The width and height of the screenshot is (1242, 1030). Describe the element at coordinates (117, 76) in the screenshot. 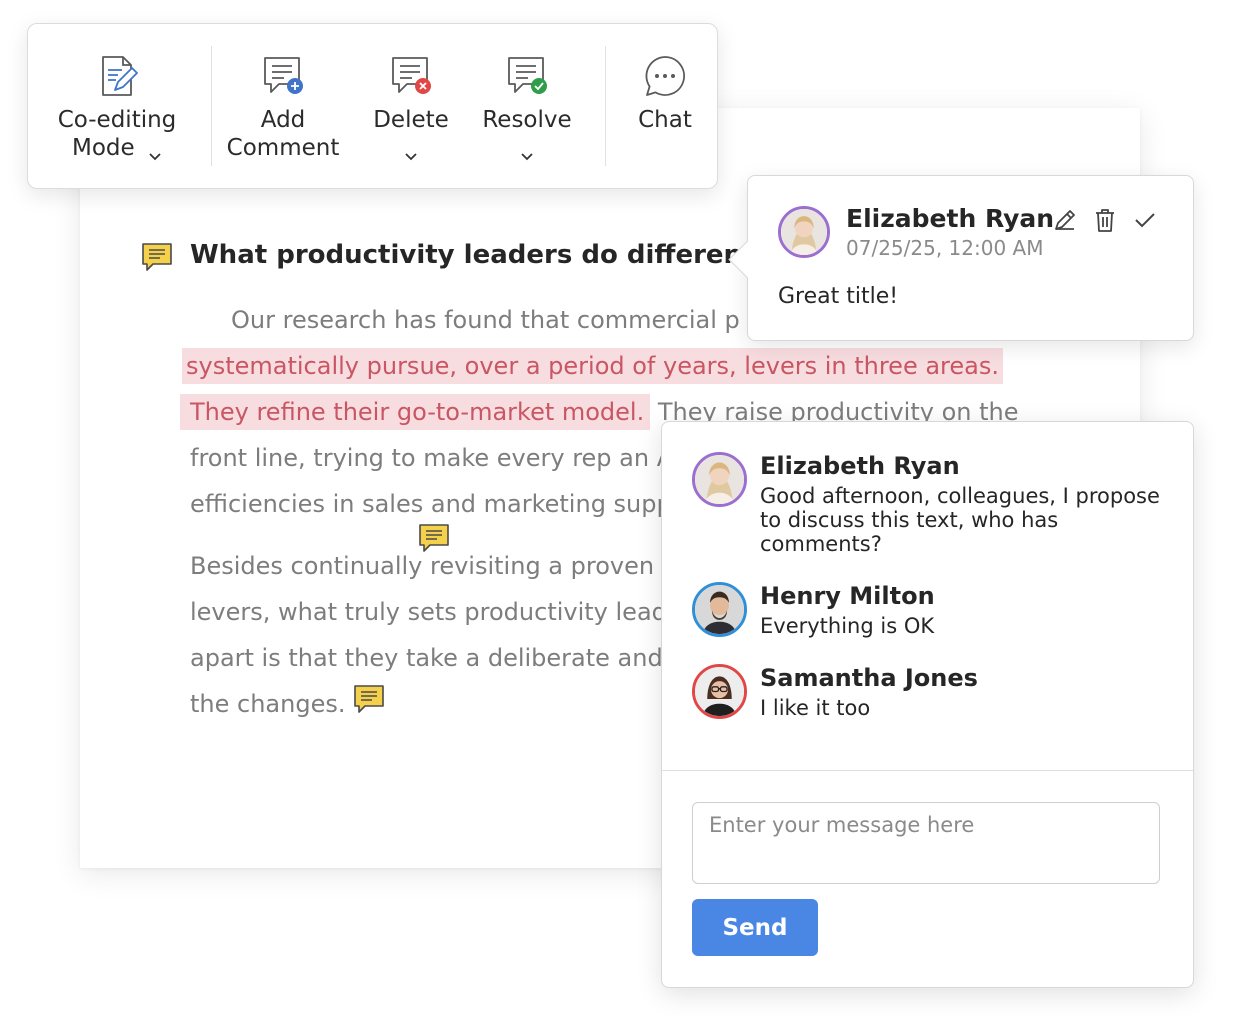

I see `coediting-mode-icon` at that location.